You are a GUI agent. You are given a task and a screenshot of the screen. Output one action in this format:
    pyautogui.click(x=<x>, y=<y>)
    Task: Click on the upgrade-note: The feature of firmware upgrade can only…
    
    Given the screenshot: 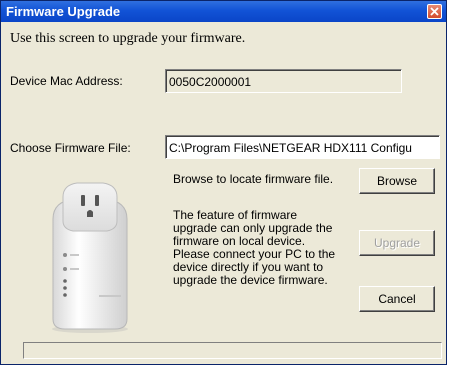 What is the action you would take?
    pyautogui.click(x=263, y=248)
    